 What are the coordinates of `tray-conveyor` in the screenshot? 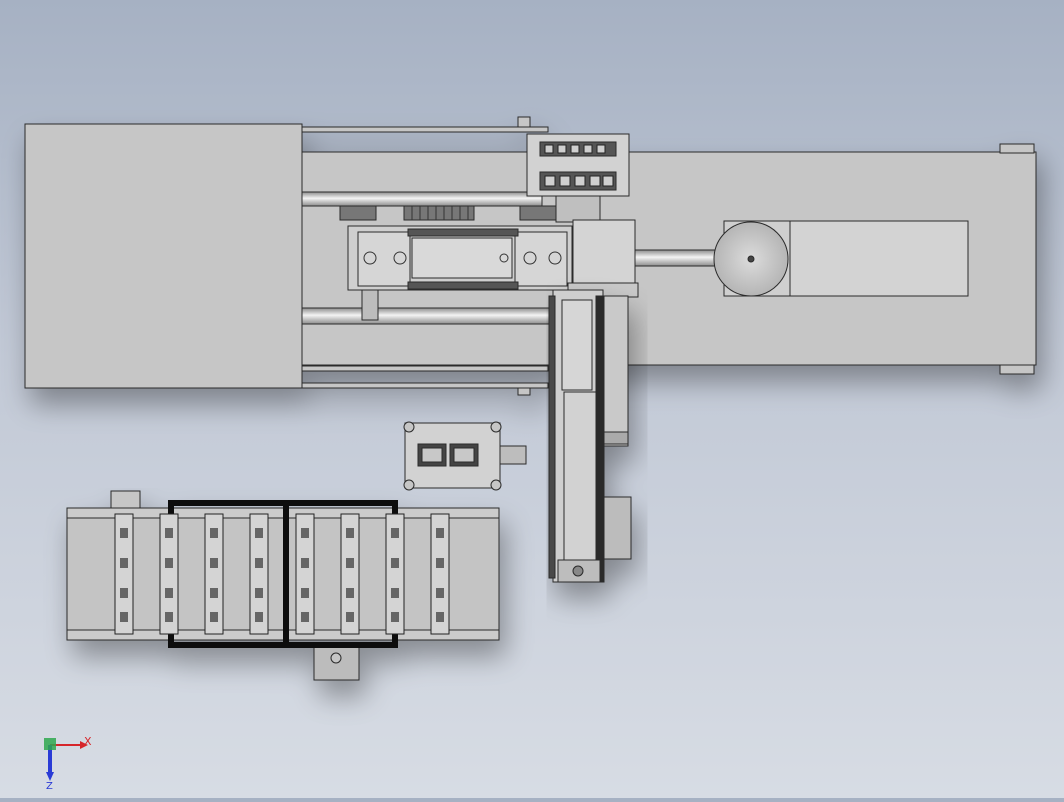 It's located at (283, 585).